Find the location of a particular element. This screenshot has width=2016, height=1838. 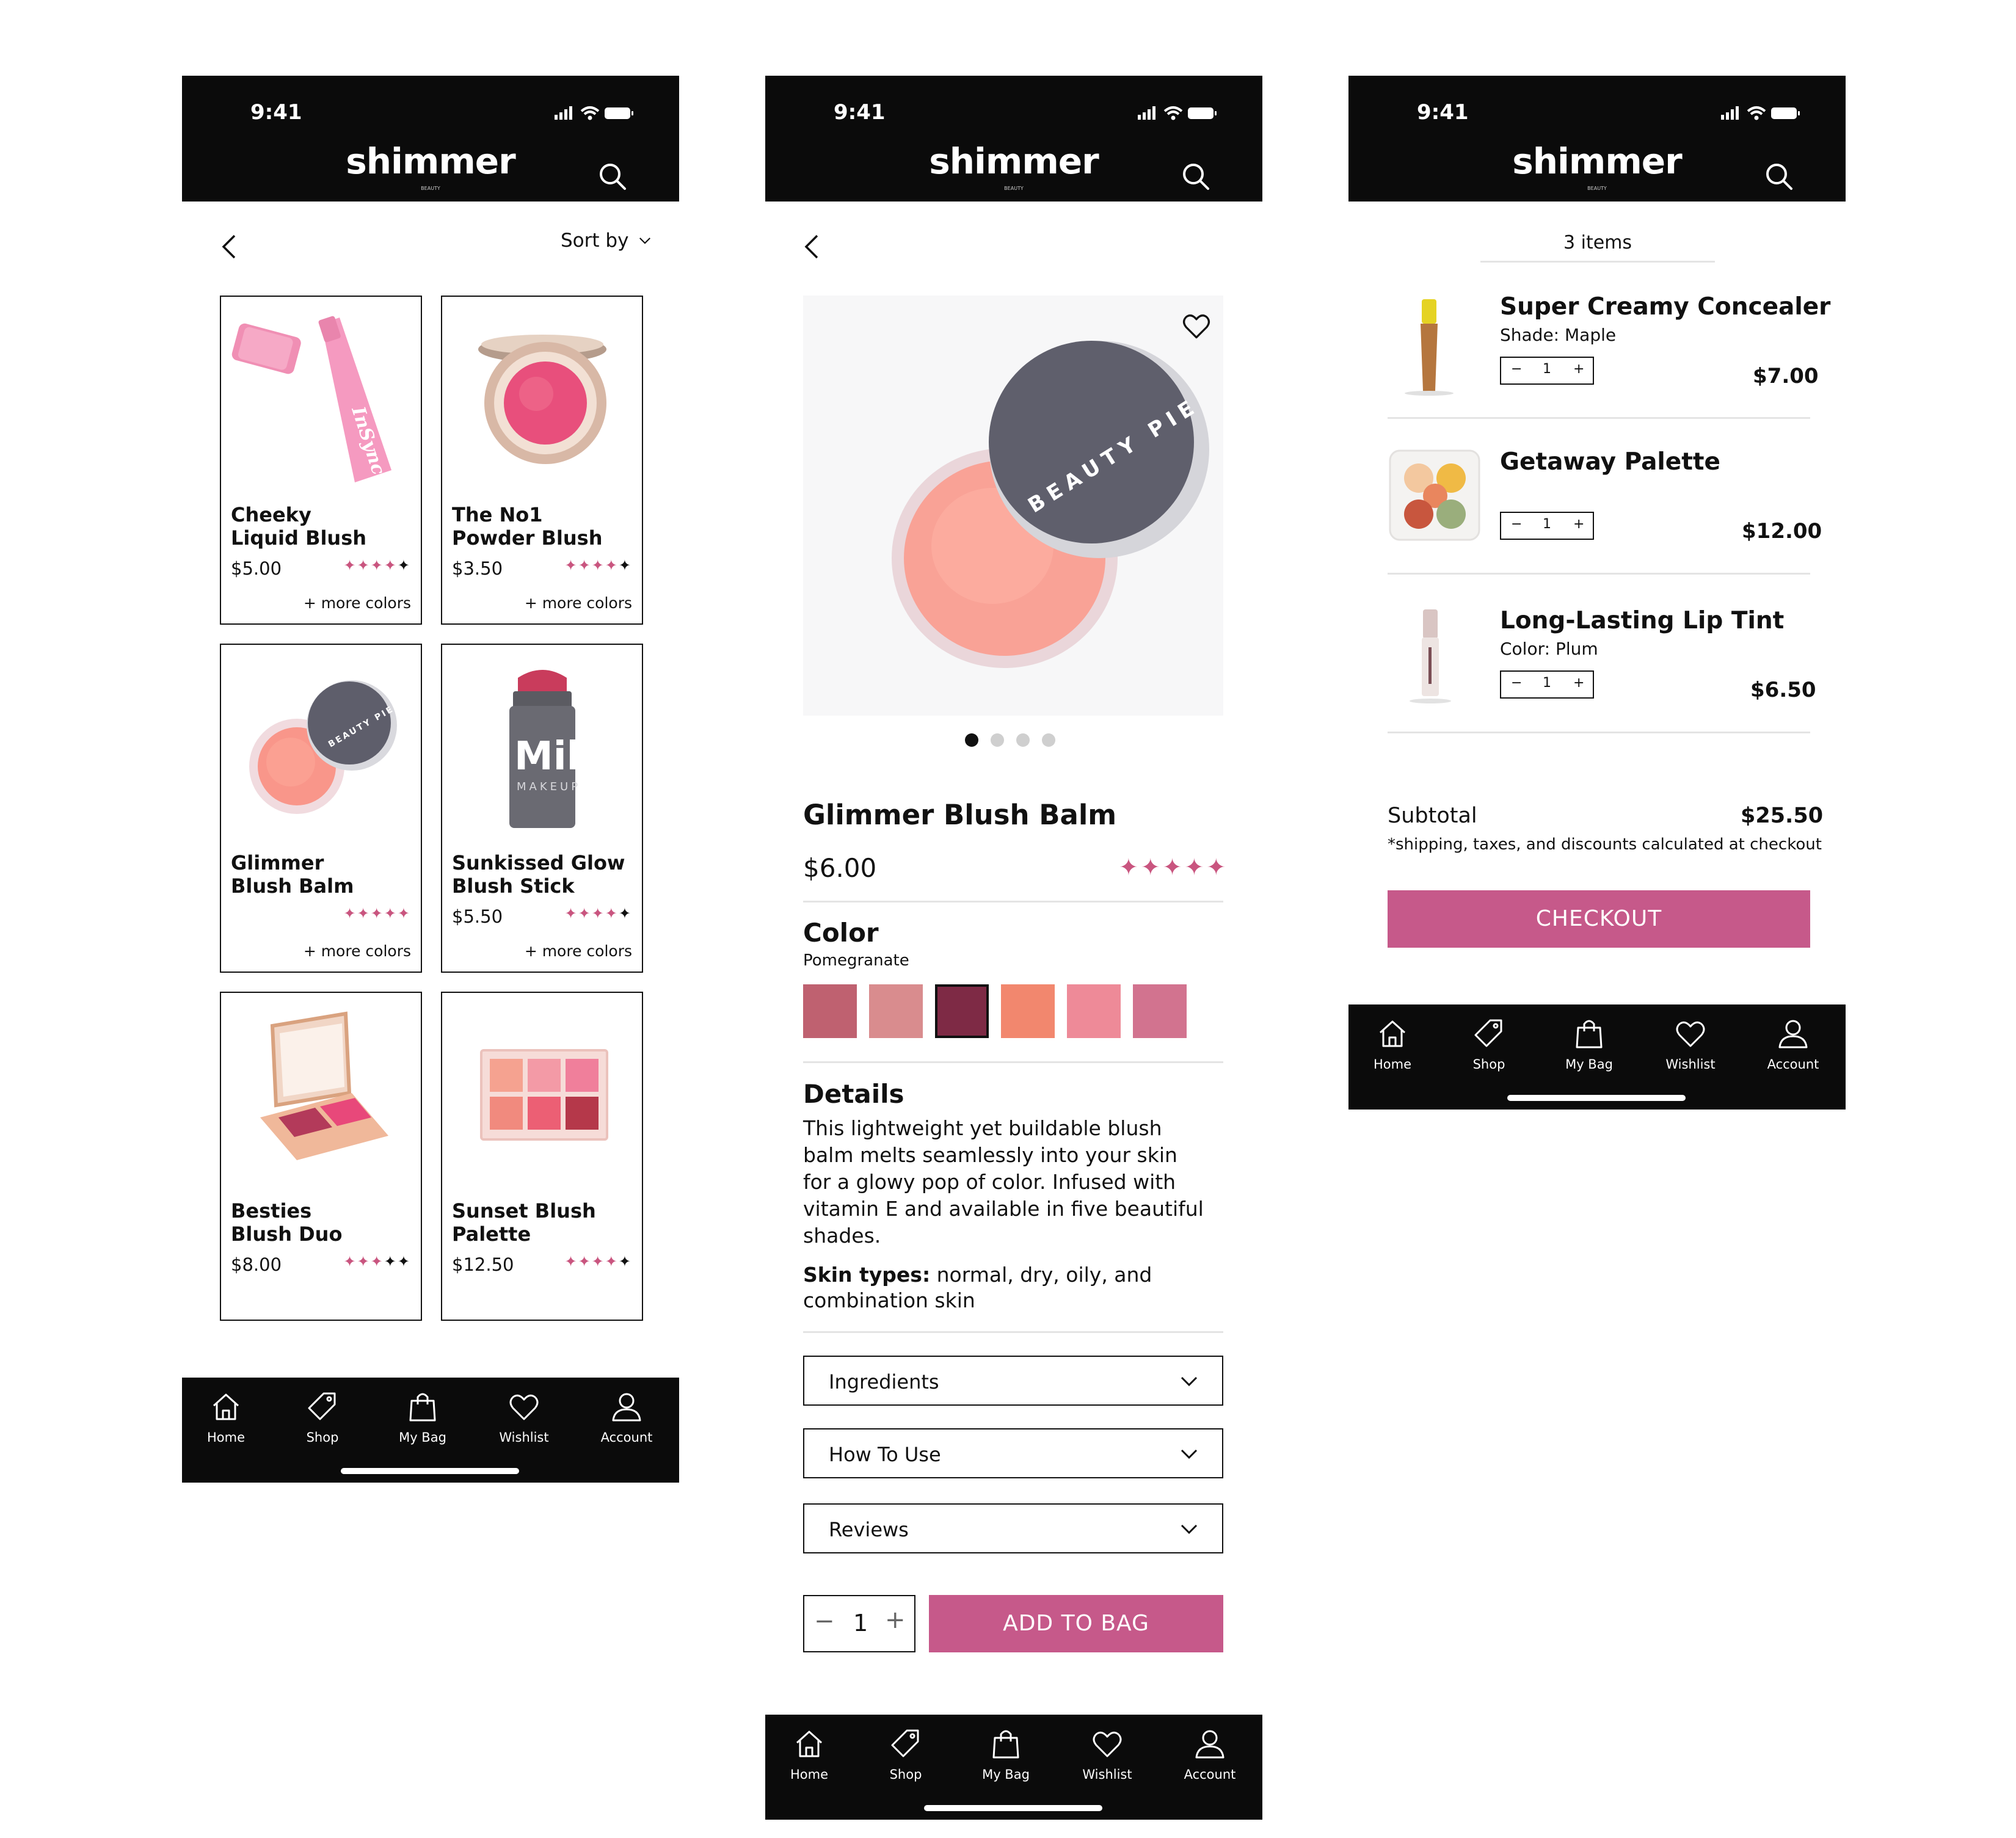

status-time: 9:41 is located at coordinates (860, 113).